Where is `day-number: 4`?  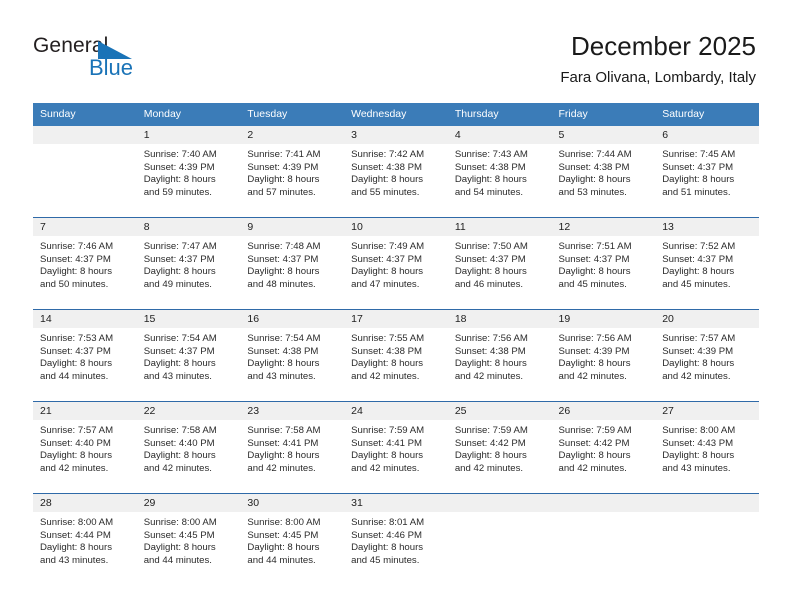 day-number: 4 is located at coordinates (499, 135).